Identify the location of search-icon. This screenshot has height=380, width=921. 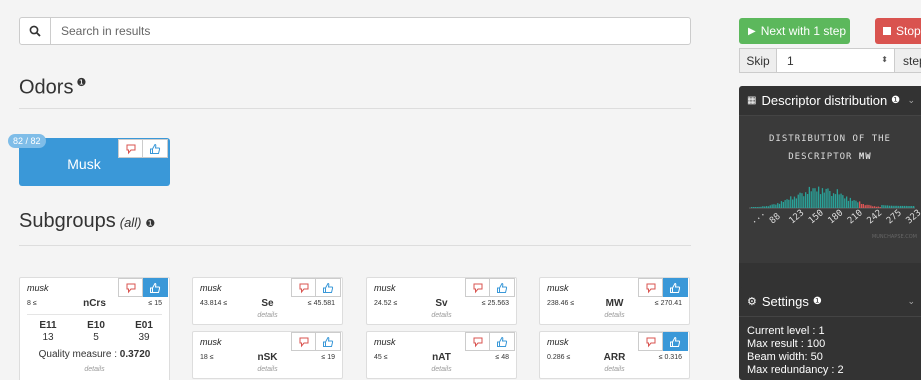
(35, 31).